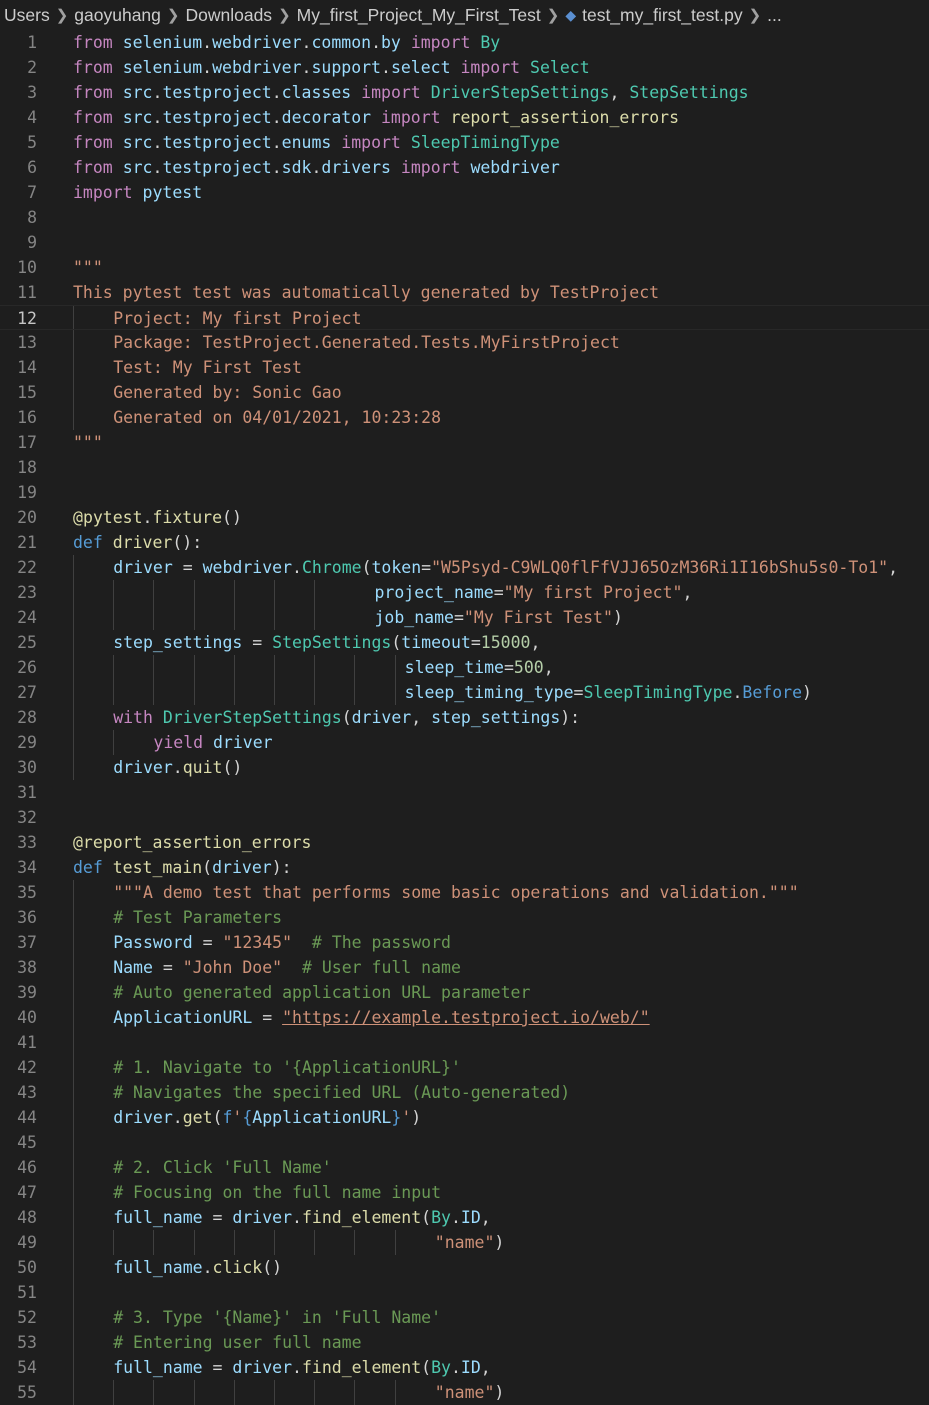 The height and width of the screenshot is (1405, 929). What do you see at coordinates (464, 1067) in the screenshot?
I see `code-line: 42# 1. Navigate to '{ApplicationURL}'` at bounding box center [464, 1067].